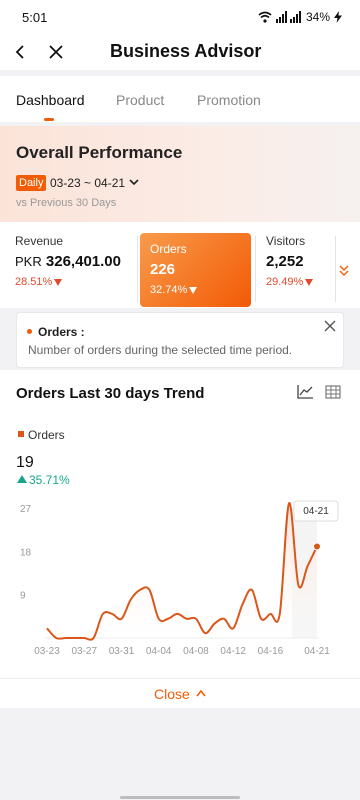 Image resolution: width=360 pixels, height=800 pixels. I want to click on metric-change-value: 29.49%, so click(285, 282).